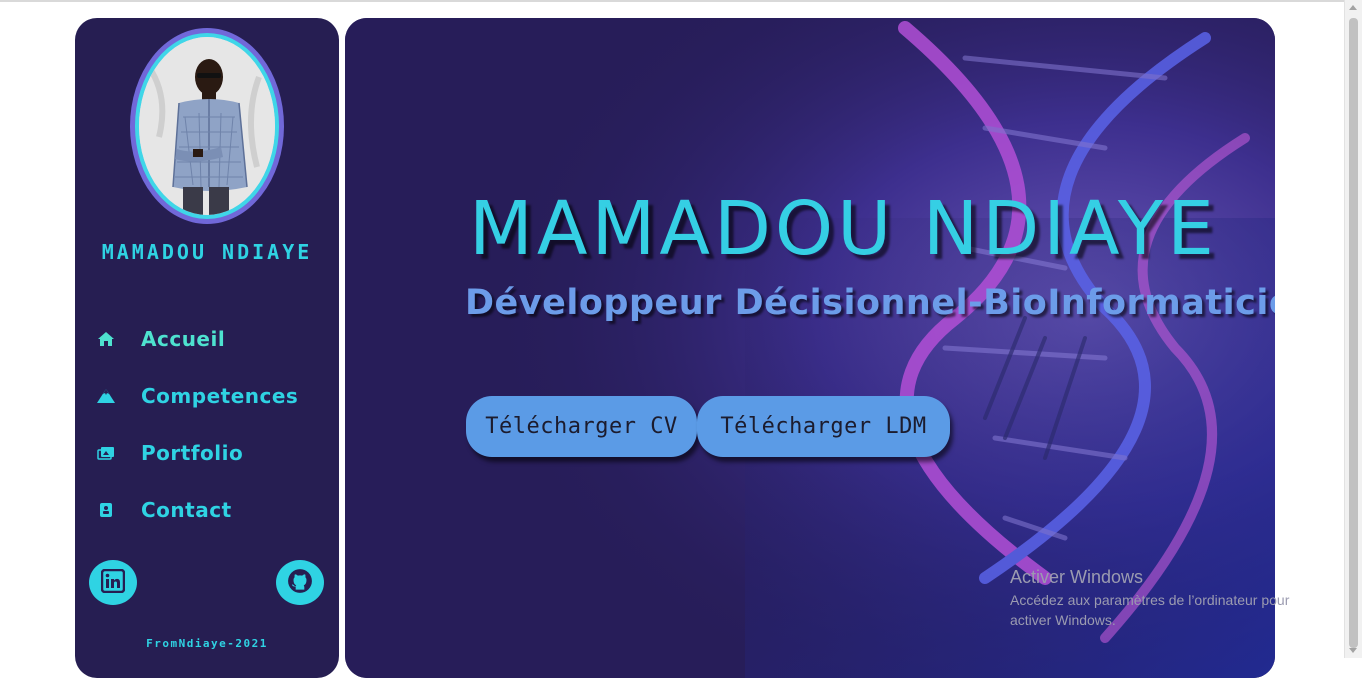 The height and width of the screenshot is (678, 1362). What do you see at coordinates (870, 303) in the screenshot?
I see `hero-subtitle: Développeur Décisionnel-BioInformaticien` at bounding box center [870, 303].